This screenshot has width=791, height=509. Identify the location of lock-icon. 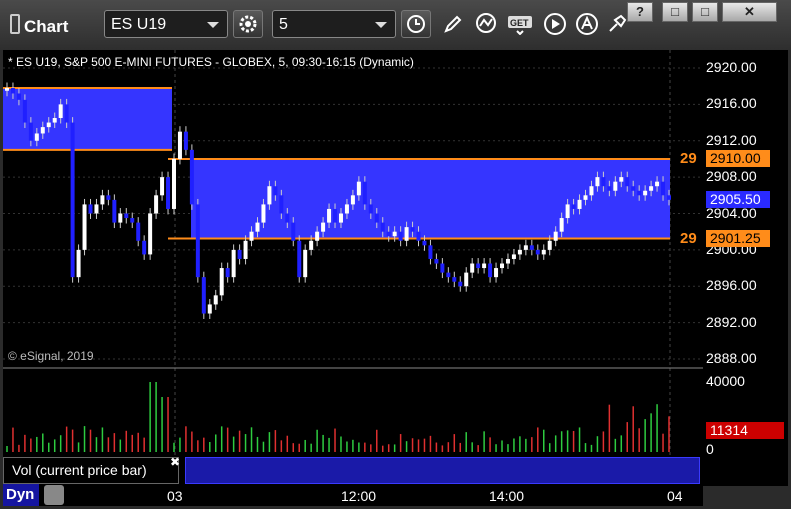
(54, 495).